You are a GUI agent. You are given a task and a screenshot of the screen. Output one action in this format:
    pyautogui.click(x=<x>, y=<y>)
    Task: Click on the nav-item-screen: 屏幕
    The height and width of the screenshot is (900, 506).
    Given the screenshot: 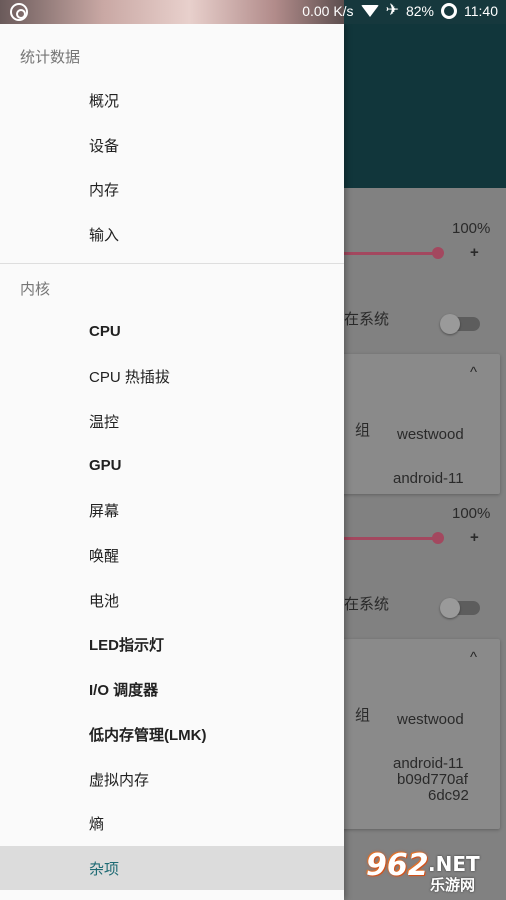 What is the action you would take?
    pyautogui.click(x=172, y=510)
    